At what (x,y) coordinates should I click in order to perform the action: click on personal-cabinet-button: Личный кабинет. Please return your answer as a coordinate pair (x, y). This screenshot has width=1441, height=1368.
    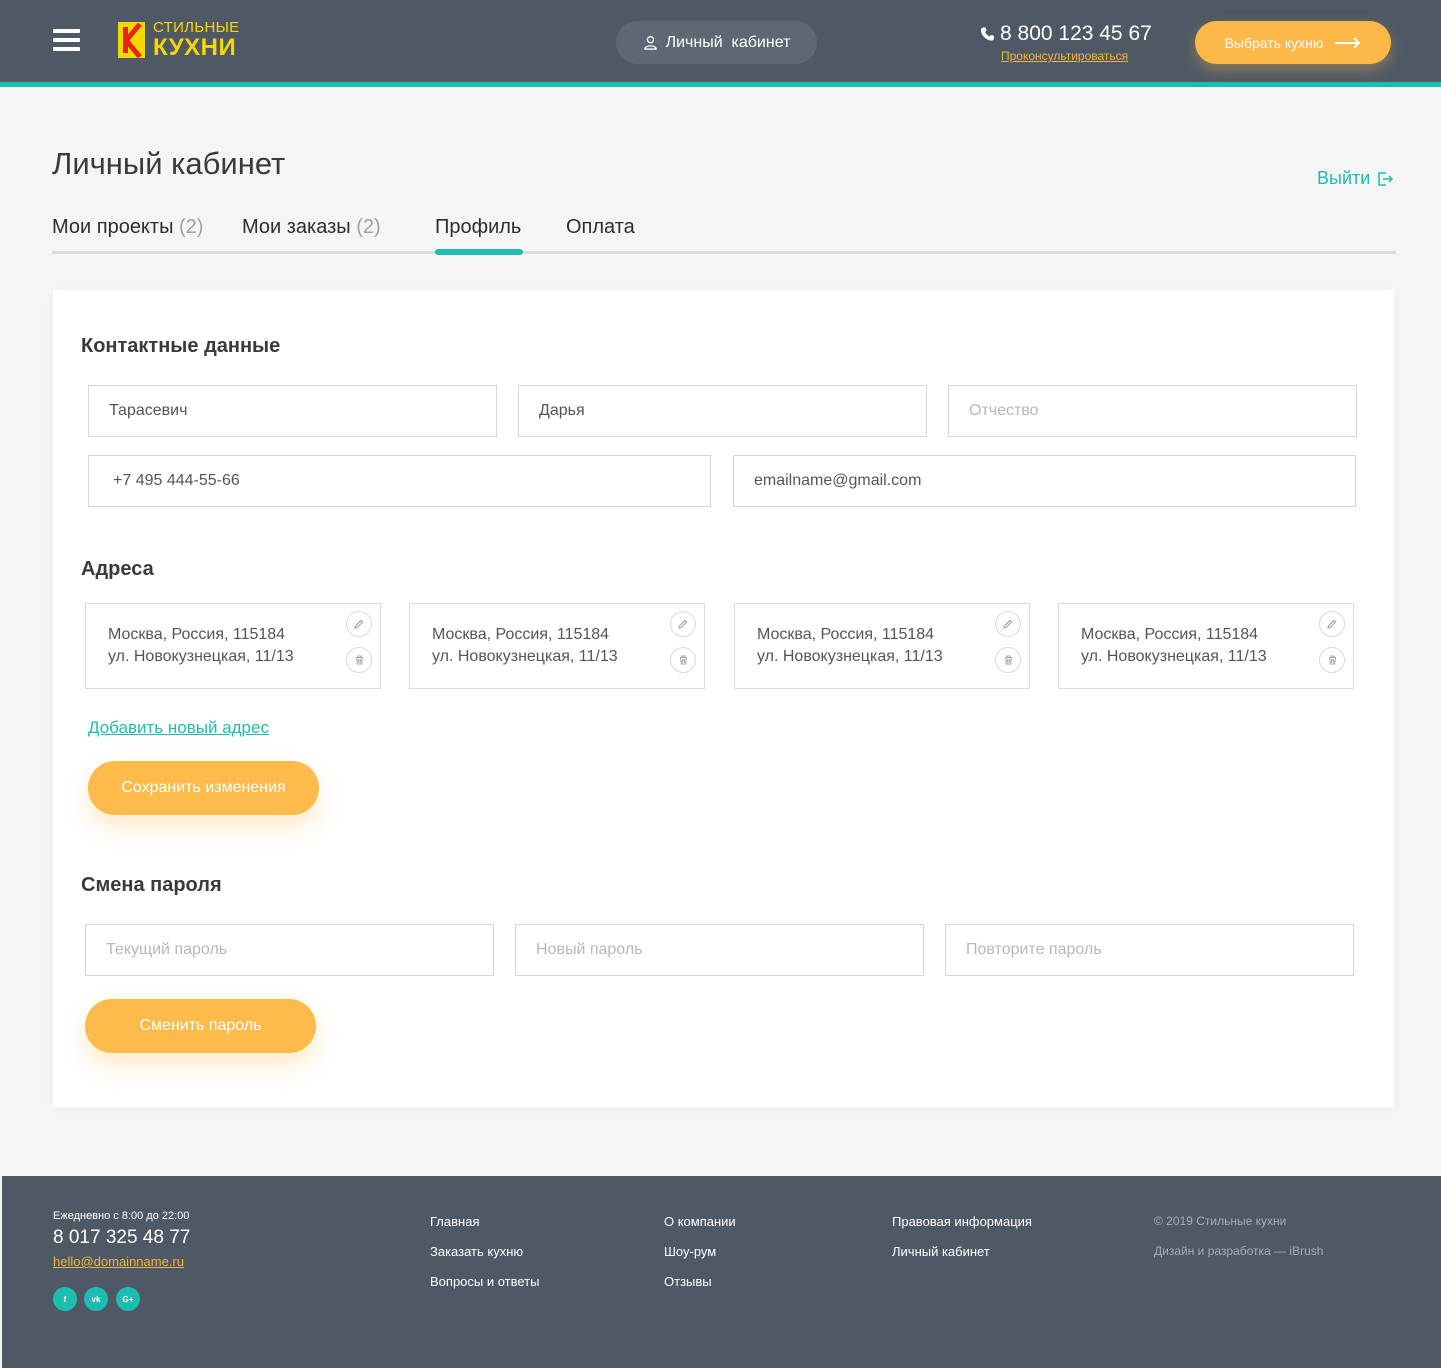
    Looking at the image, I should click on (716, 42).